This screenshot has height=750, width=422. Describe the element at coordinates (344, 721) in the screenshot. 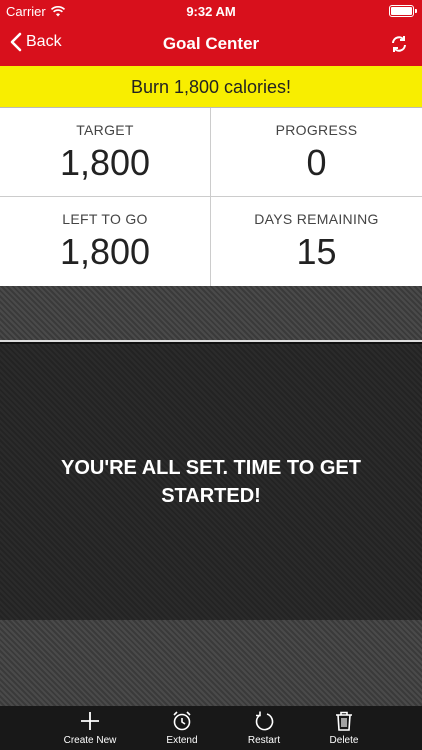

I see `trash-icon` at that location.